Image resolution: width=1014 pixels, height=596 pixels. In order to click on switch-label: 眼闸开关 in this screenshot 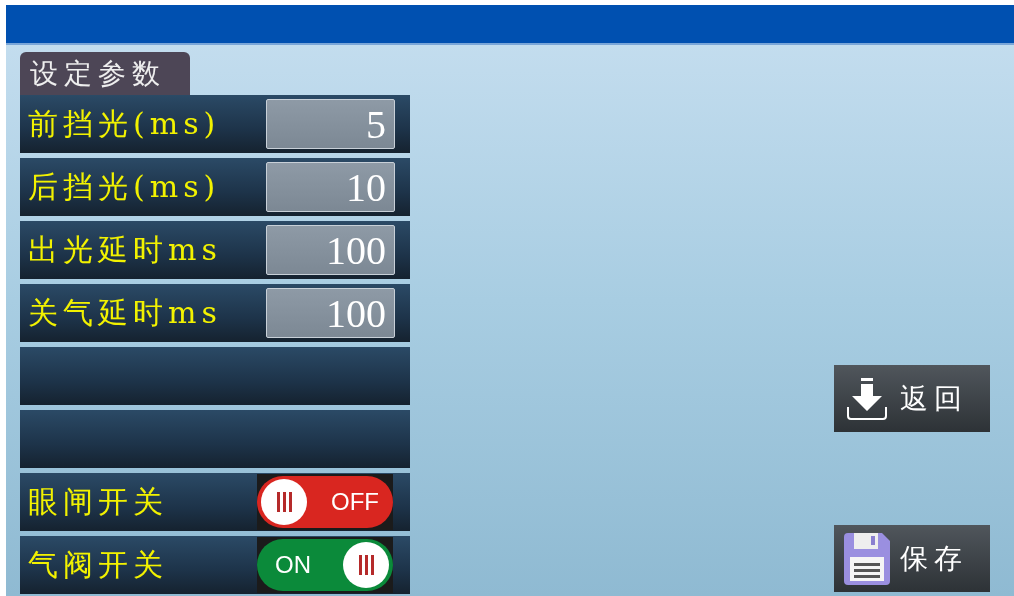, I will do `click(98, 501)`.